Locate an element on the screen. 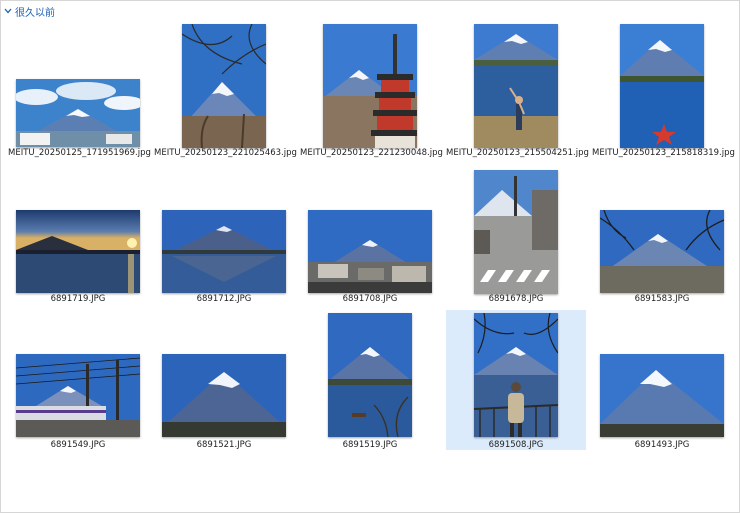  file-name: 6891493.JPG is located at coordinates (662, 445).